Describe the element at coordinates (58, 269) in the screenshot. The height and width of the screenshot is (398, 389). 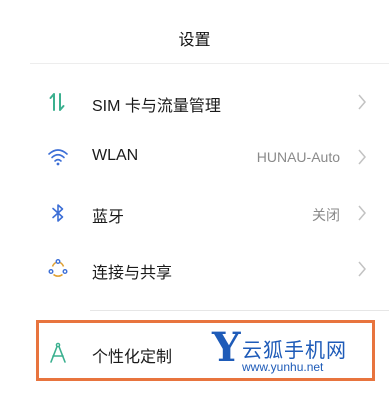
I see `connection-share-icon` at that location.